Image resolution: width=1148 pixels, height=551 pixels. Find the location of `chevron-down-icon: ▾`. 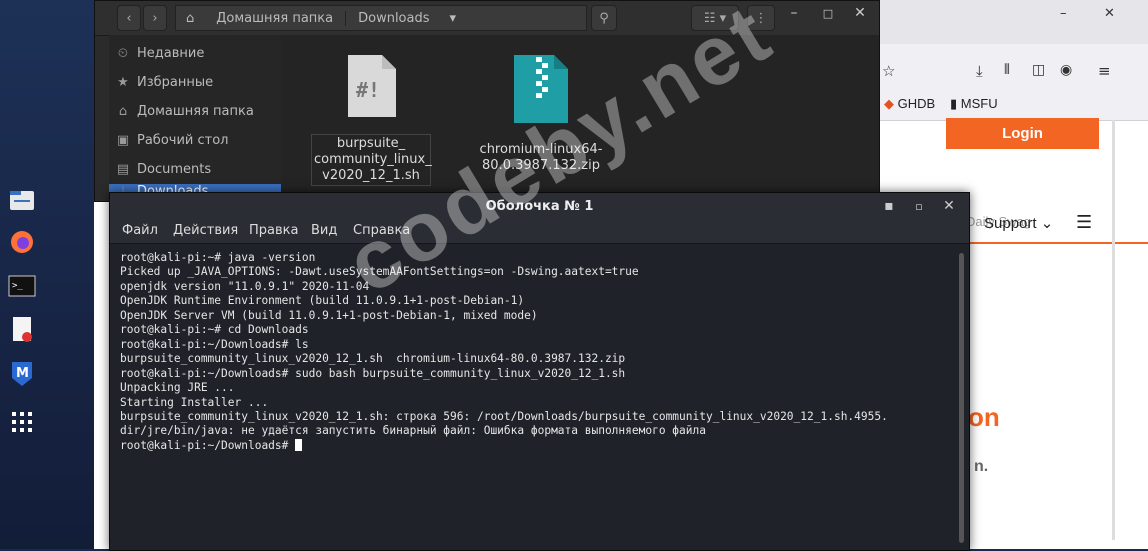

chevron-down-icon: ▾ is located at coordinates (453, 18).